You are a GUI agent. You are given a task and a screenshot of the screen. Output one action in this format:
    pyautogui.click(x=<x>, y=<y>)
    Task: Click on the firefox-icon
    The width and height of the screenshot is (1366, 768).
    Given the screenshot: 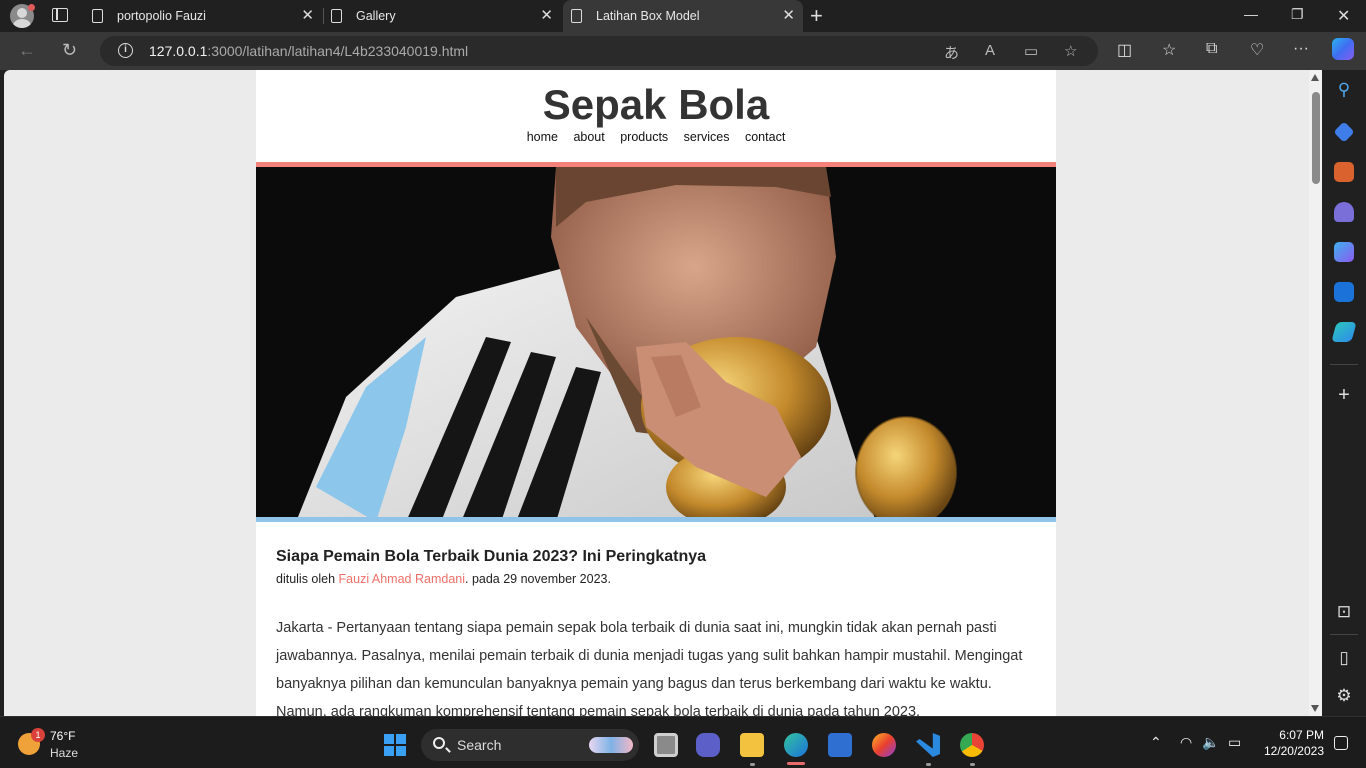 What is the action you would take?
    pyautogui.click(x=884, y=745)
    